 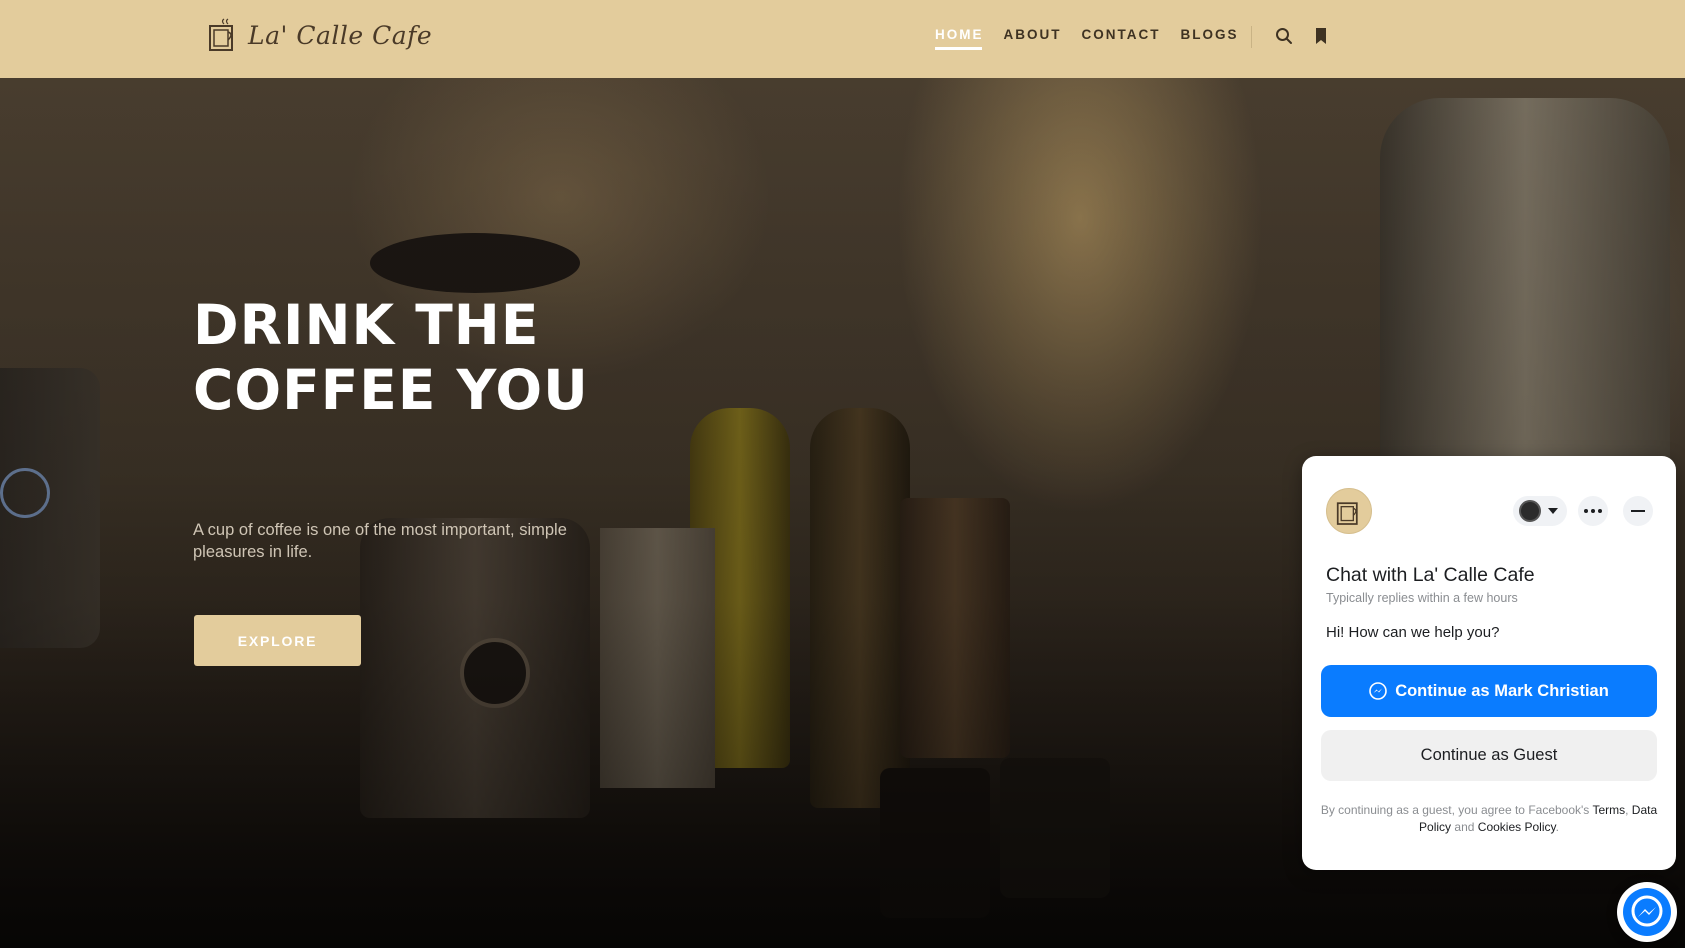 What do you see at coordinates (366, 325) in the screenshot?
I see `hero-title-line-1: DRINK THE` at bounding box center [366, 325].